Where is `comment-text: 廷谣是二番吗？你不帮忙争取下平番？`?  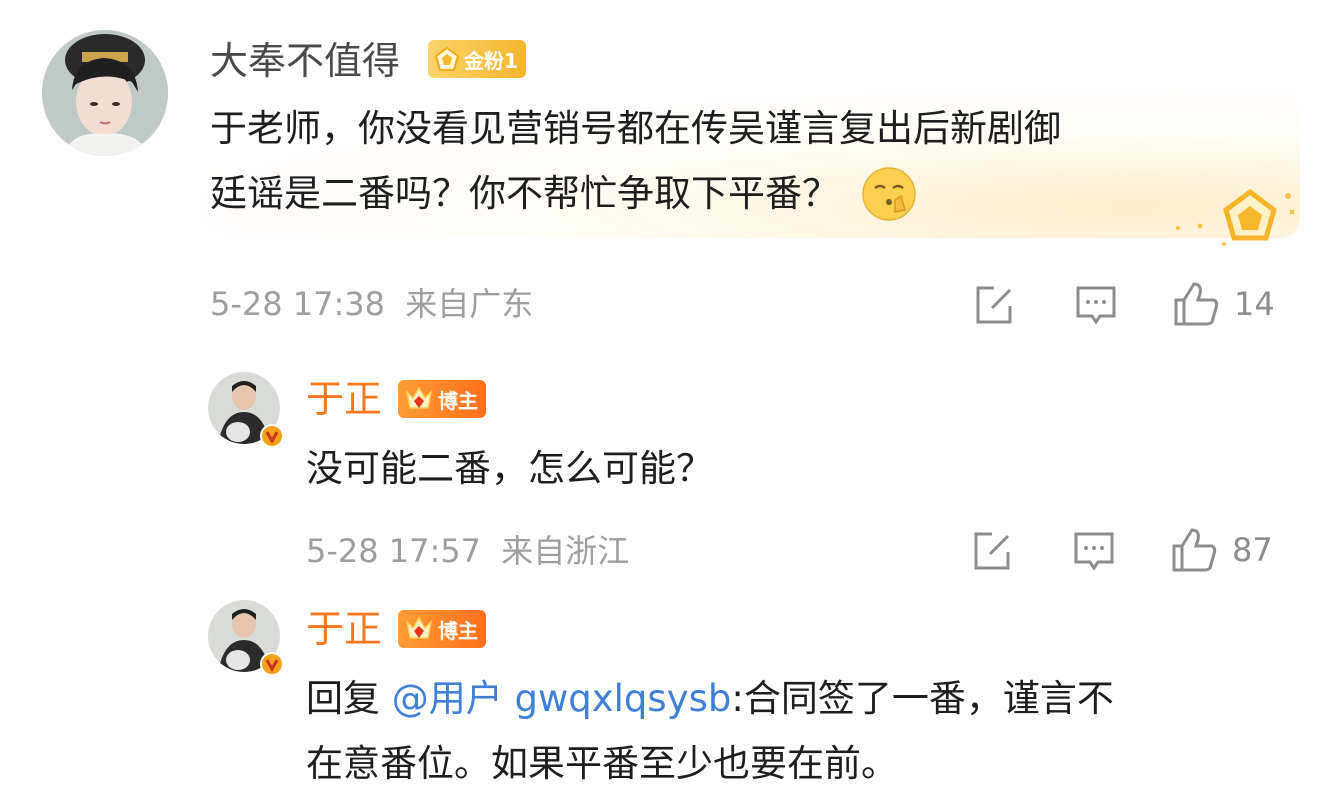
comment-text: 廷谣是二番吗？你不帮忙争取下平番？ is located at coordinates (524, 193).